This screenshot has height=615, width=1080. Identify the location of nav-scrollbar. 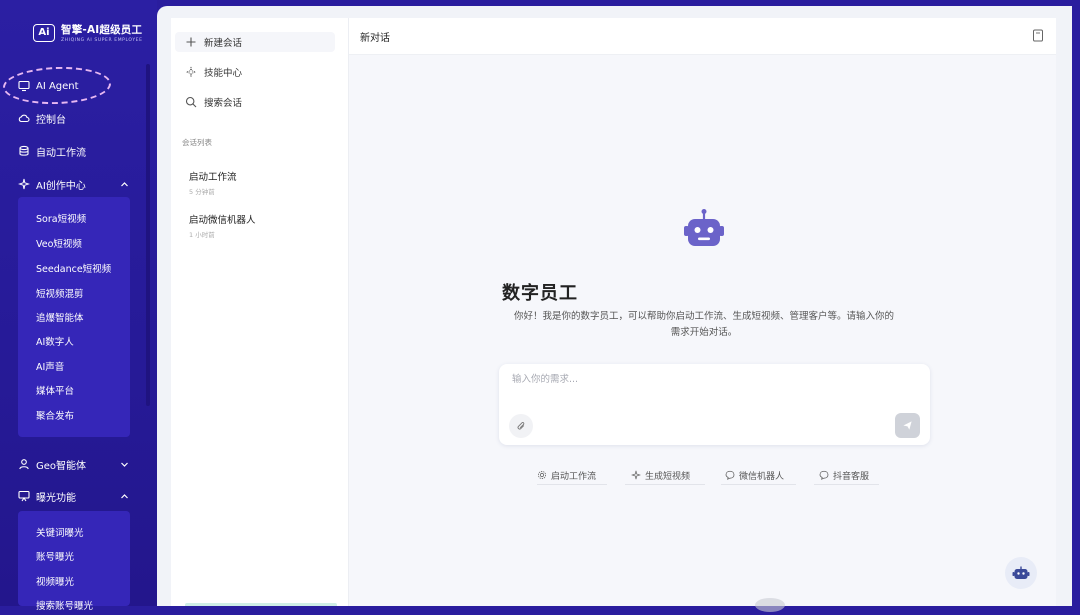
(148, 235).